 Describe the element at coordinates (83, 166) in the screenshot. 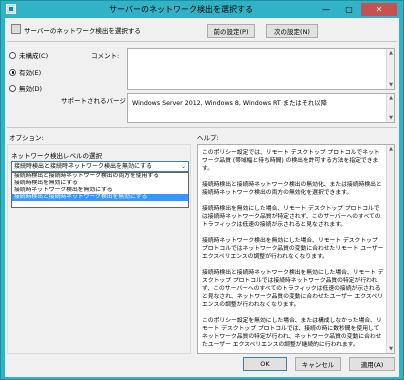

I see `select-value: 接続時検出と接続時ネットワーク検出を無効にする` at that location.